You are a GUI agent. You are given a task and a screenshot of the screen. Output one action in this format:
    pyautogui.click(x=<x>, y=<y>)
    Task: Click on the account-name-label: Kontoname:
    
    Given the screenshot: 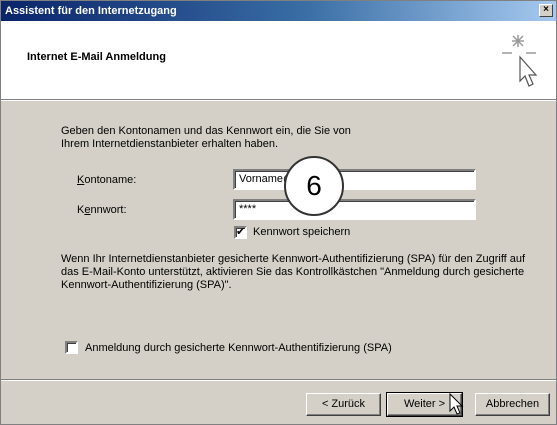 What is the action you would take?
    pyautogui.click(x=107, y=180)
    